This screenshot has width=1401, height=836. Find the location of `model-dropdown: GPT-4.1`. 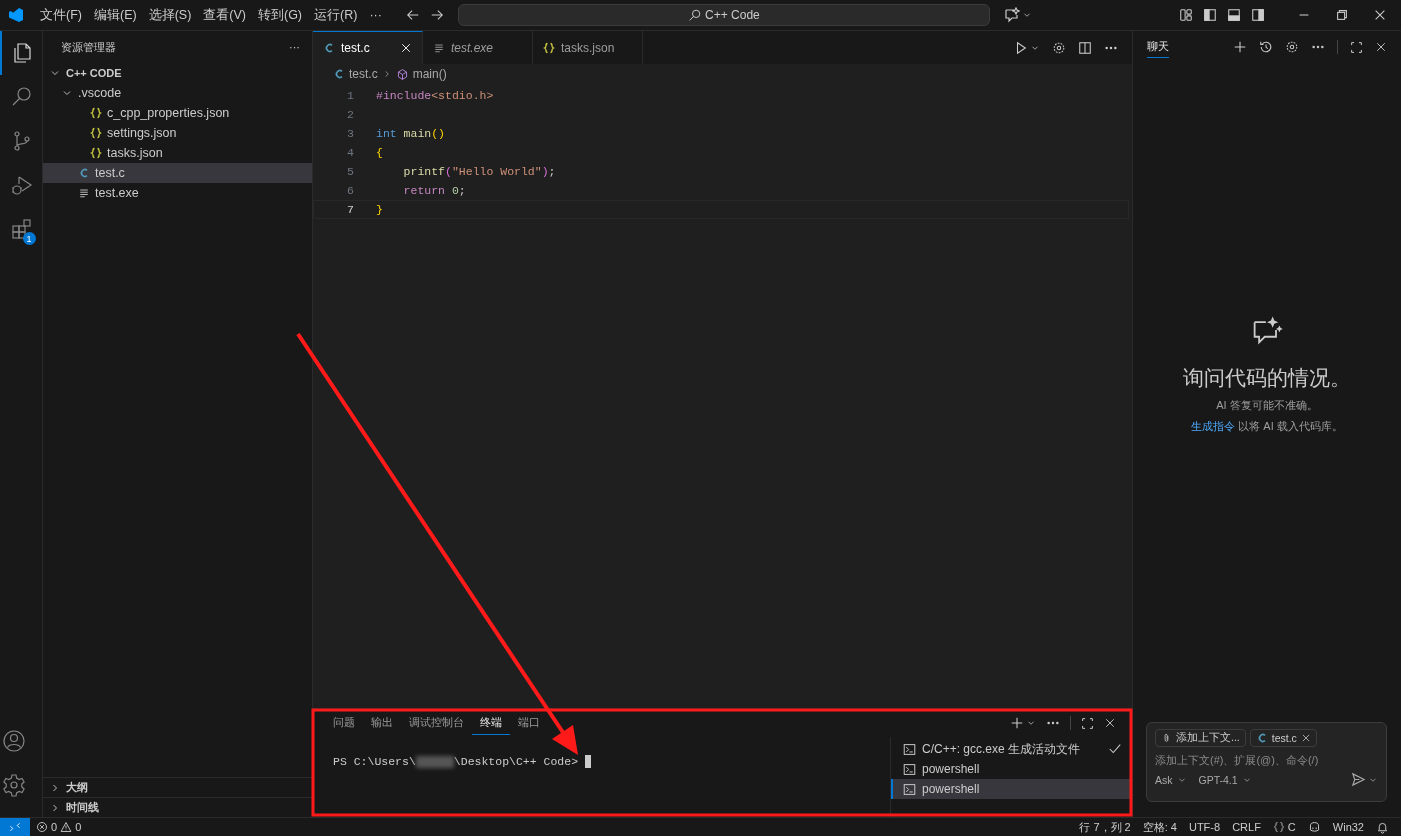

model-dropdown: GPT-4.1 is located at coordinates (1225, 779).